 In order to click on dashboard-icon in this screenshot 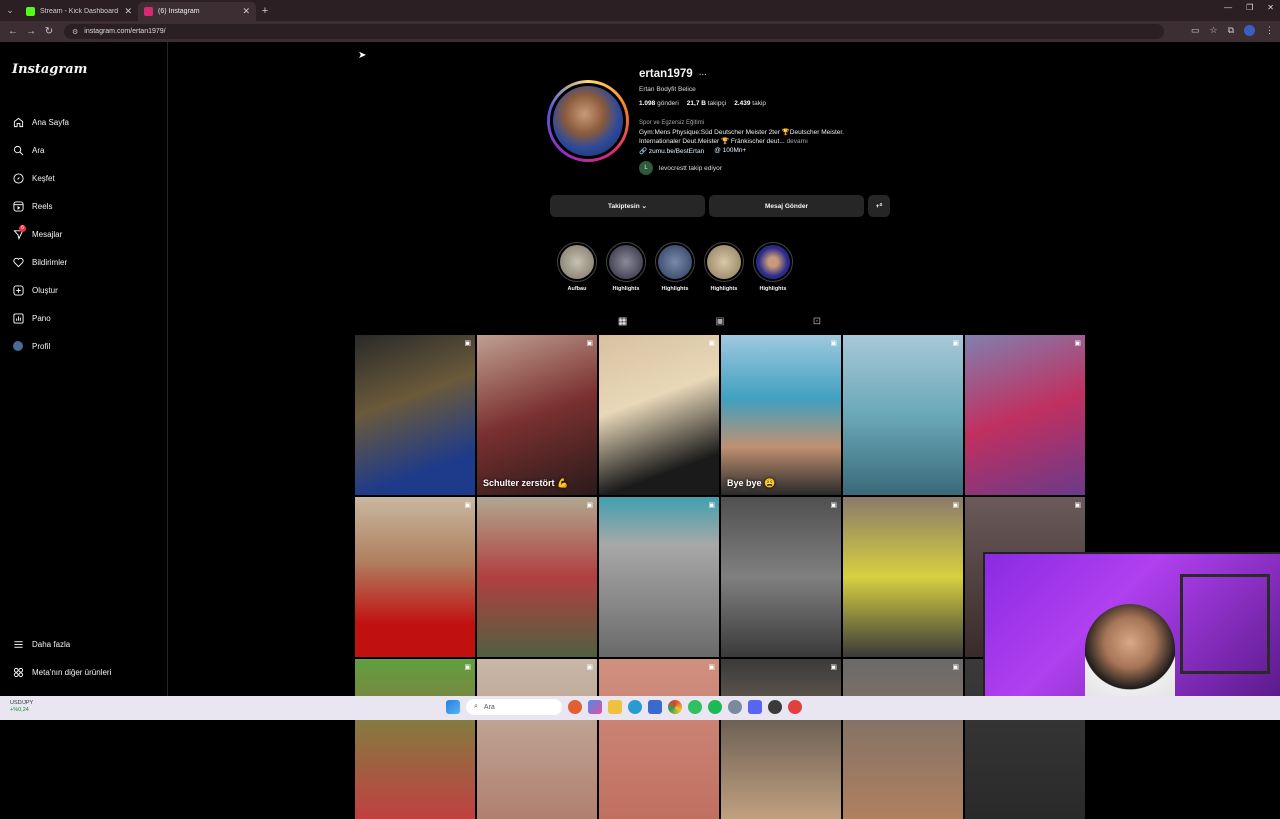, I will do `click(18, 318)`.